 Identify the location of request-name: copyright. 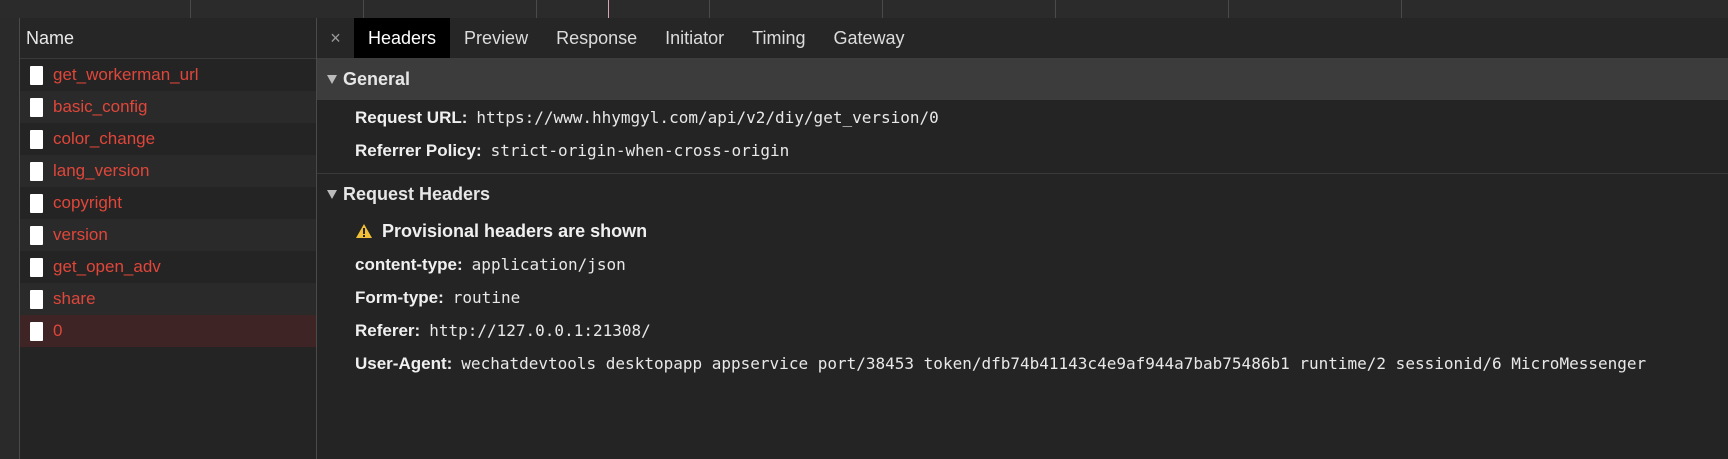
(87, 202).